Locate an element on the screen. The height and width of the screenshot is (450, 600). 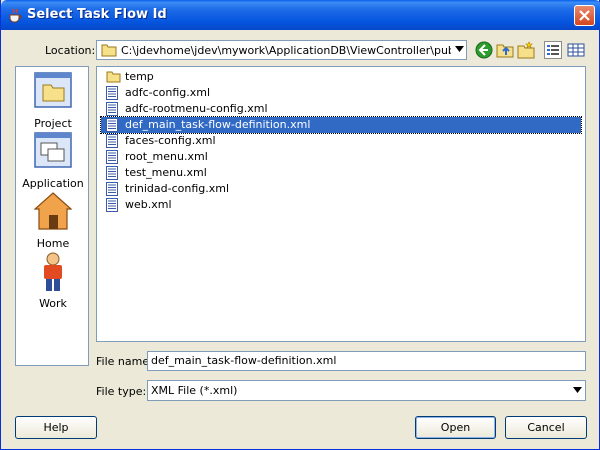
file-name: trinidad-config.xml is located at coordinates (177, 188).